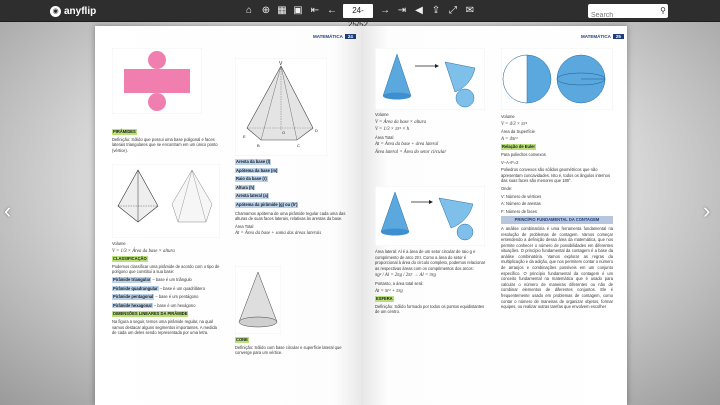 The height and width of the screenshot is (405, 720). What do you see at coordinates (298, 145) in the screenshot?
I see `label-c: C` at bounding box center [298, 145].